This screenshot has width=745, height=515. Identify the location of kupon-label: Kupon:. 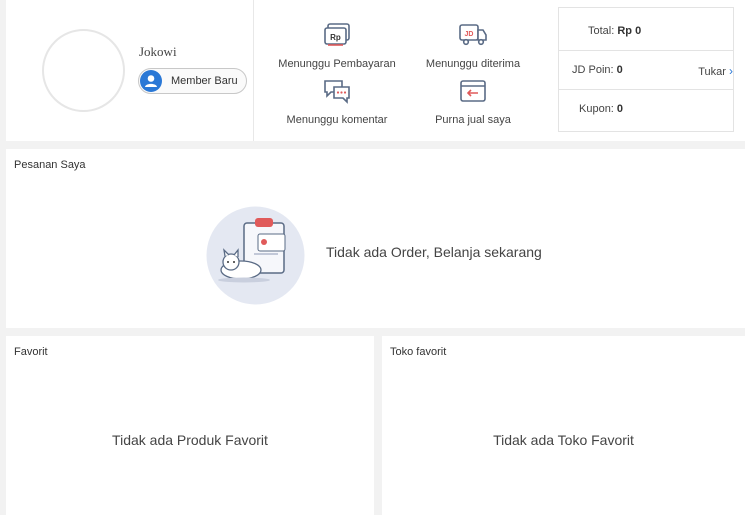
(598, 109).